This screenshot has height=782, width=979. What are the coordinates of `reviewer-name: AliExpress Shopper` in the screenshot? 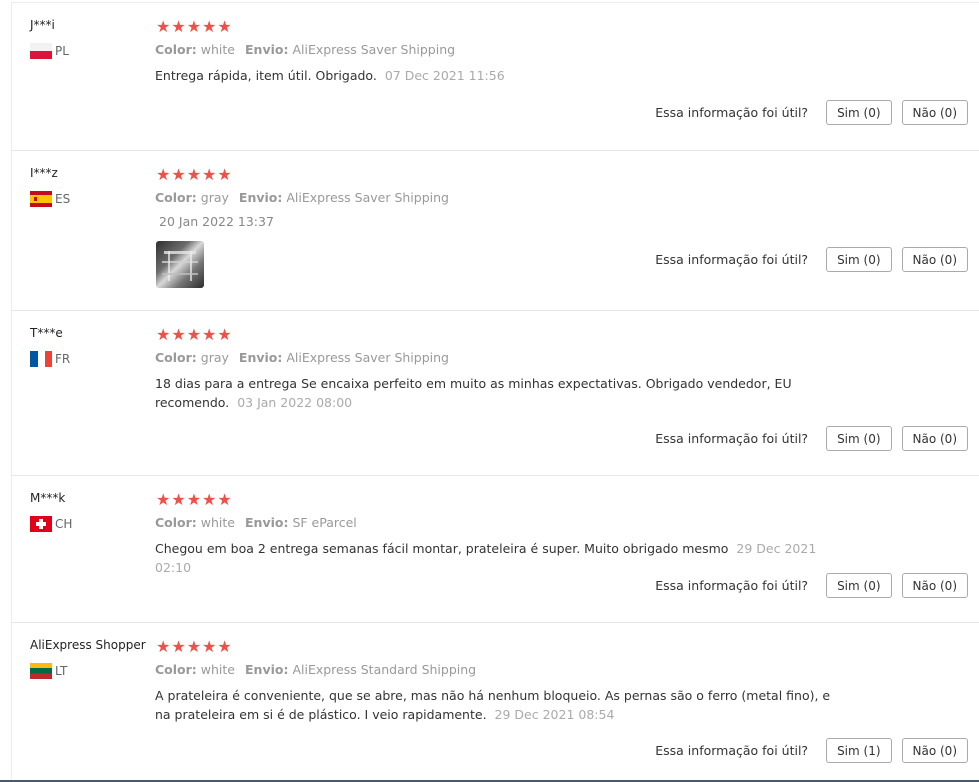 It's located at (88, 645).